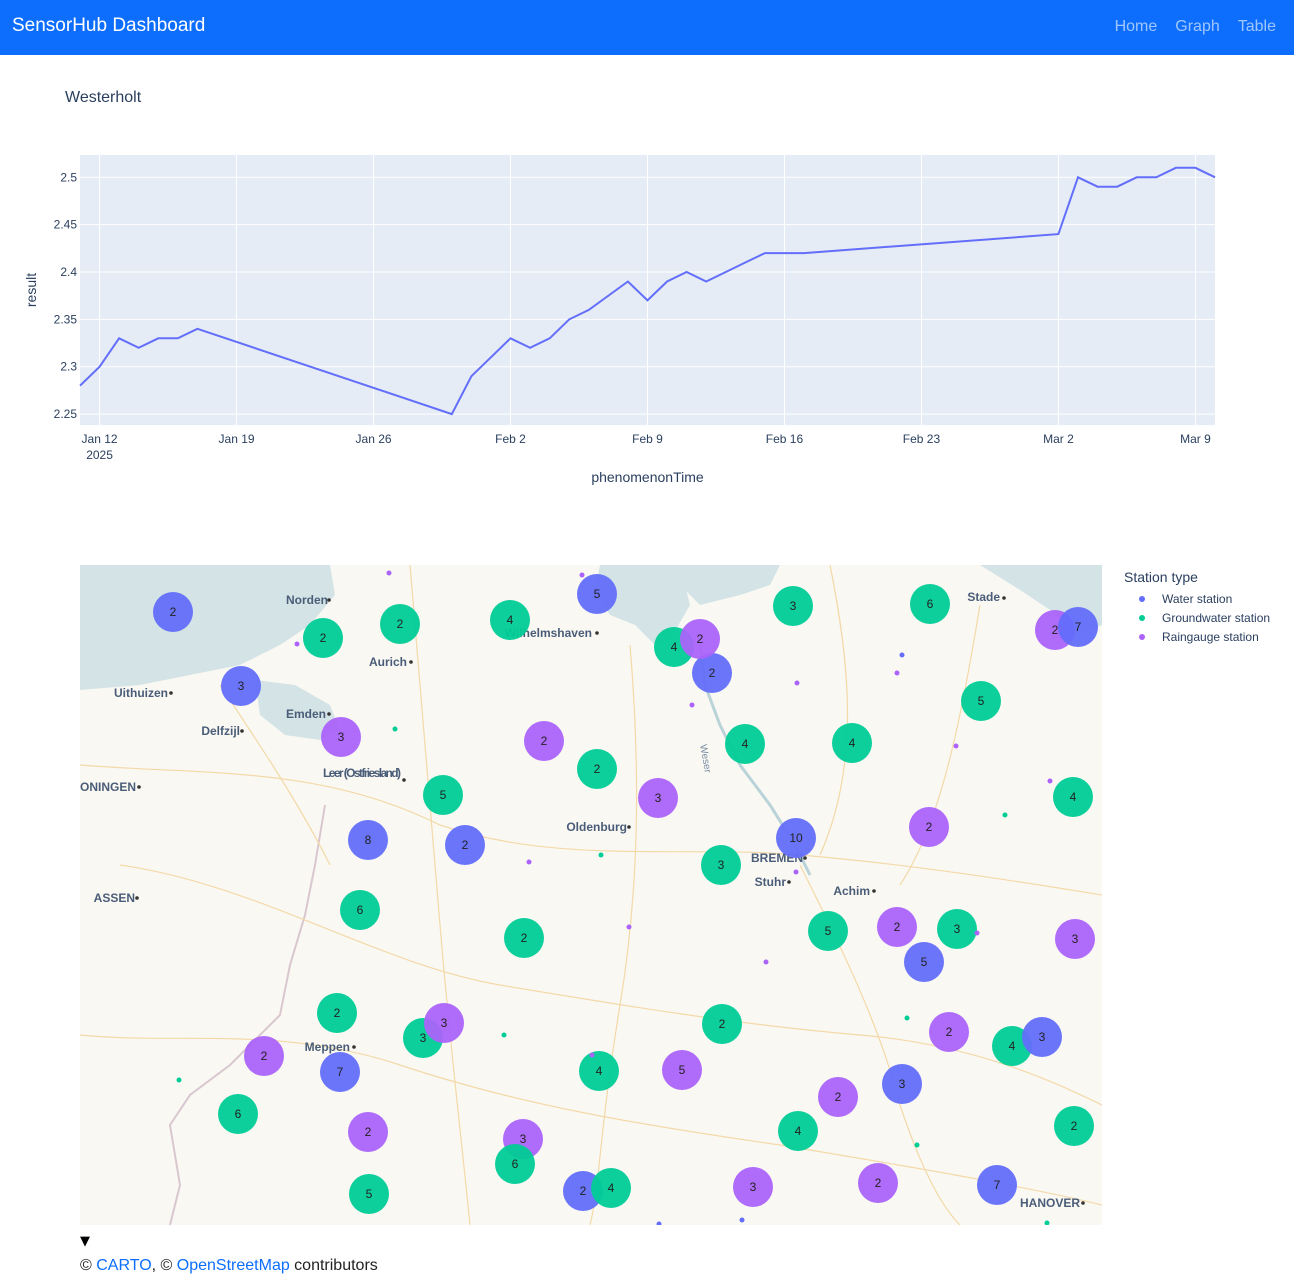  I want to click on water-station-dot-icon, so click(1142, 598).